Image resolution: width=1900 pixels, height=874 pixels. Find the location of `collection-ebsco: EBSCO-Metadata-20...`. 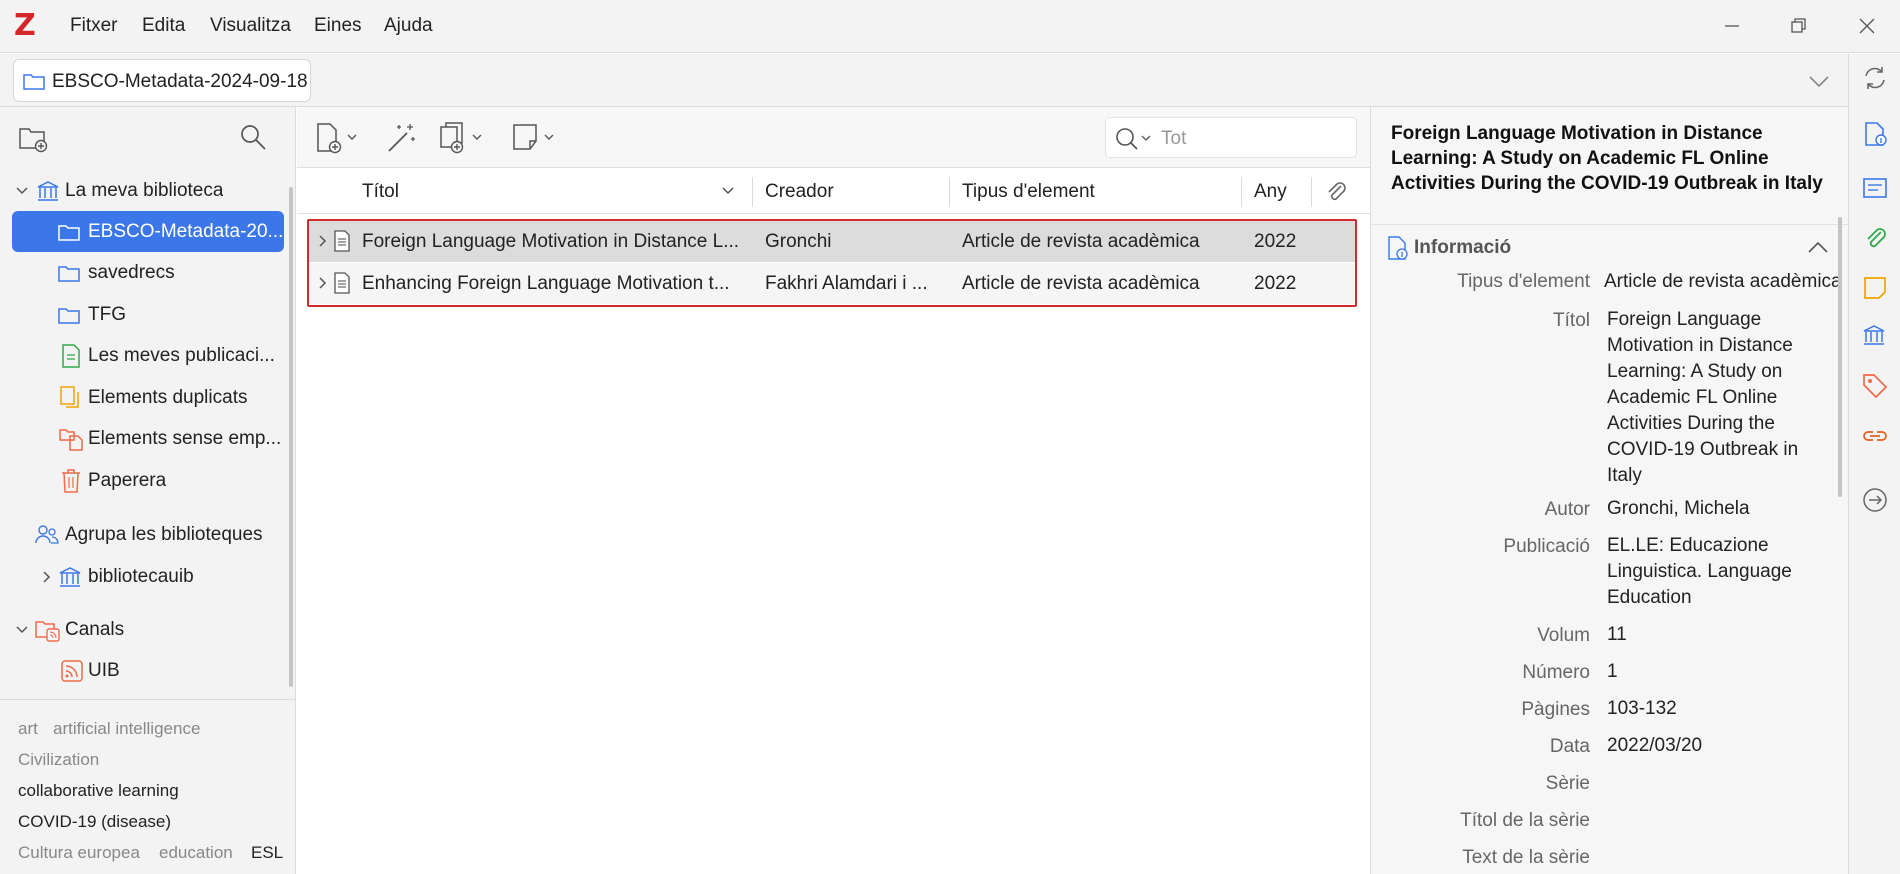

collection-ebsco: EBSCO-Metadata-20... is located at coordinates (148, 232).